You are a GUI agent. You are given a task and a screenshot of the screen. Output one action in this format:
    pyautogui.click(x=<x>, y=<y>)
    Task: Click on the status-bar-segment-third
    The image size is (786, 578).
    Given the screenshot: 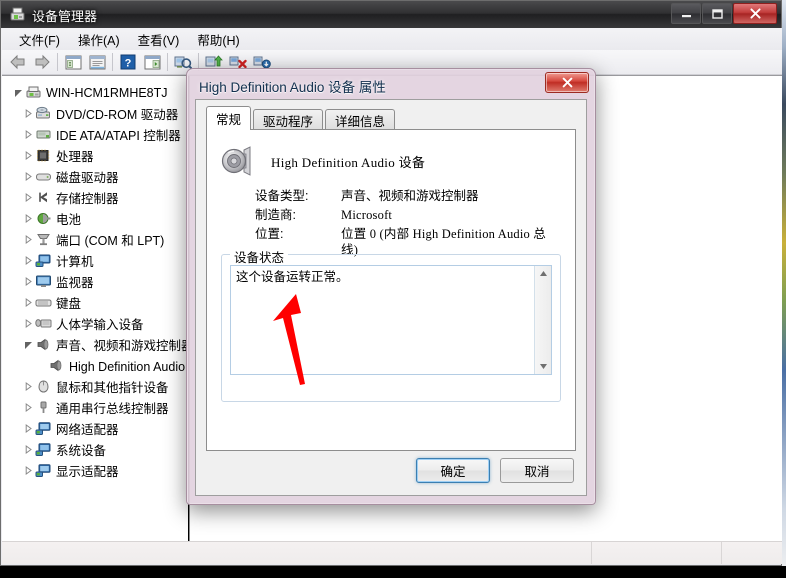 What is the action you would take?
    pyautogui.click(x=752, y=553)
    